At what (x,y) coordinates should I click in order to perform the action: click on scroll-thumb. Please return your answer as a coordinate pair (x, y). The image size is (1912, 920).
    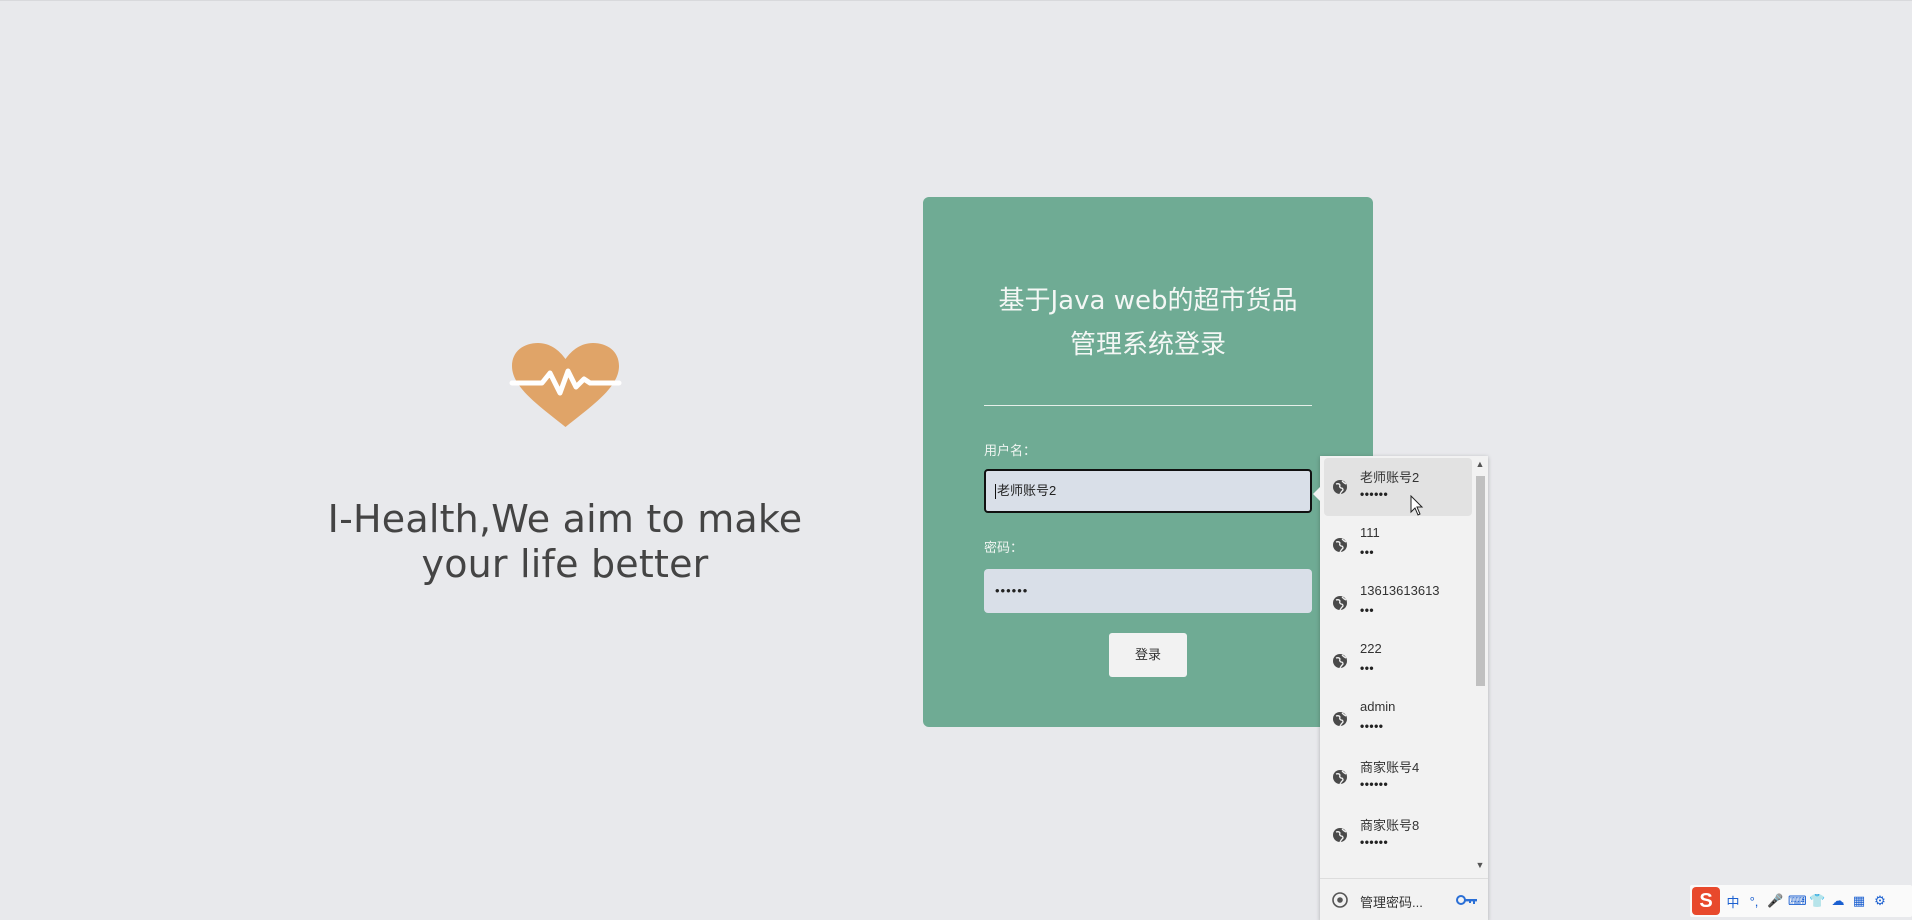
    Looking at the image, I should click on (1480, 581).